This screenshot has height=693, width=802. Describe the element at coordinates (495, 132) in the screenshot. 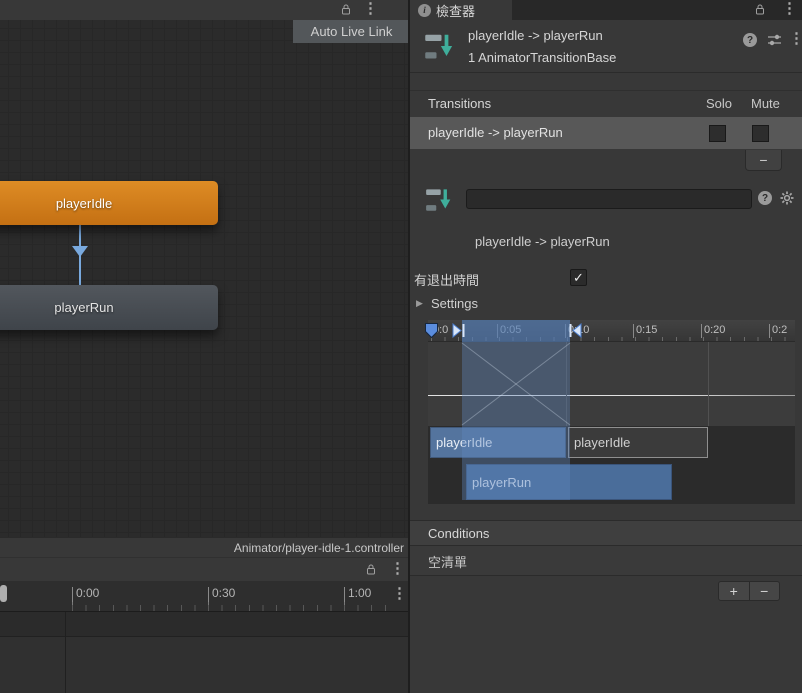

I see `transition-row-label: playerIdle -> playerRun` at that location.